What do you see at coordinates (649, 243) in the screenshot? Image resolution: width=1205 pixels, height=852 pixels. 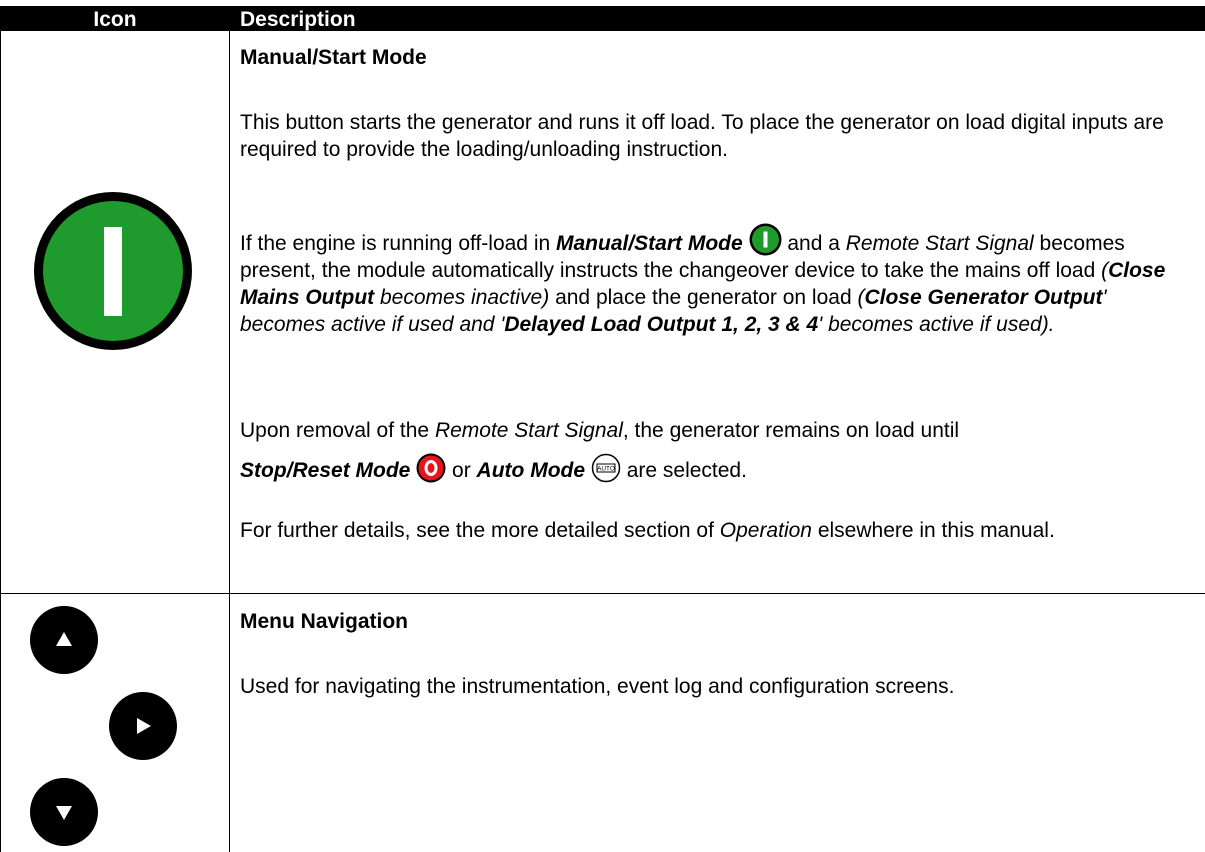 I see `manual-start-mode-ref: Manual/Start Mode` at bounding box center [649, 243].